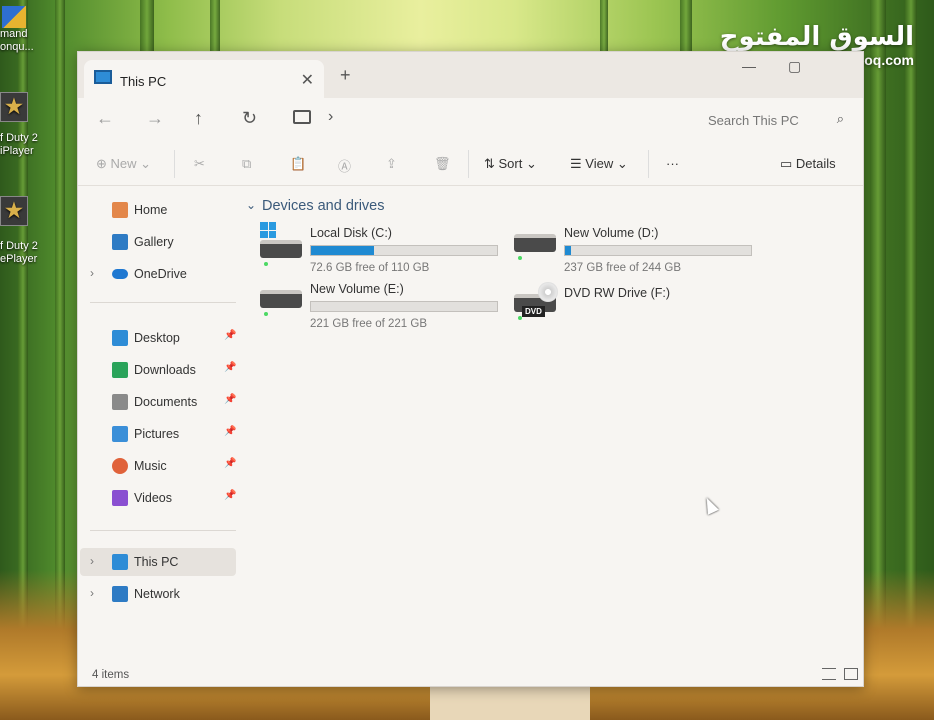 The image size is (934, 720). I want to click on sidebar-item-documents: Documents 📌, so click(163, 402).